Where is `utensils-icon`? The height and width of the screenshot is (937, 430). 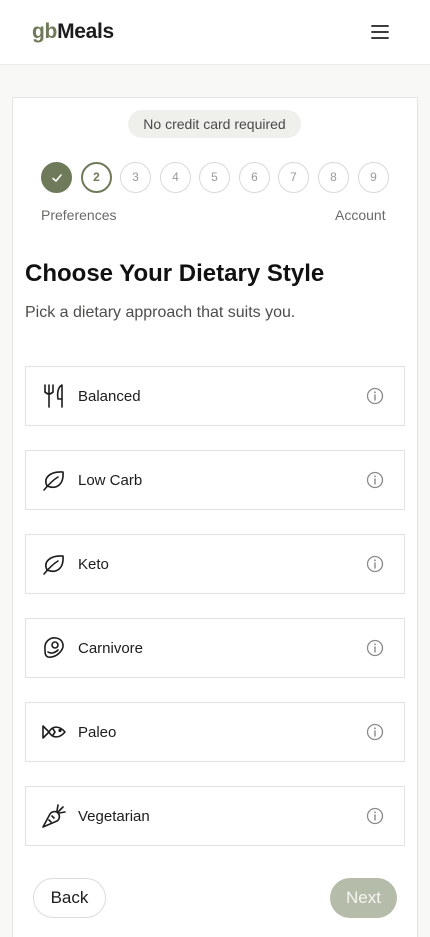
utensils-icon is located at coordinates (53, 396).